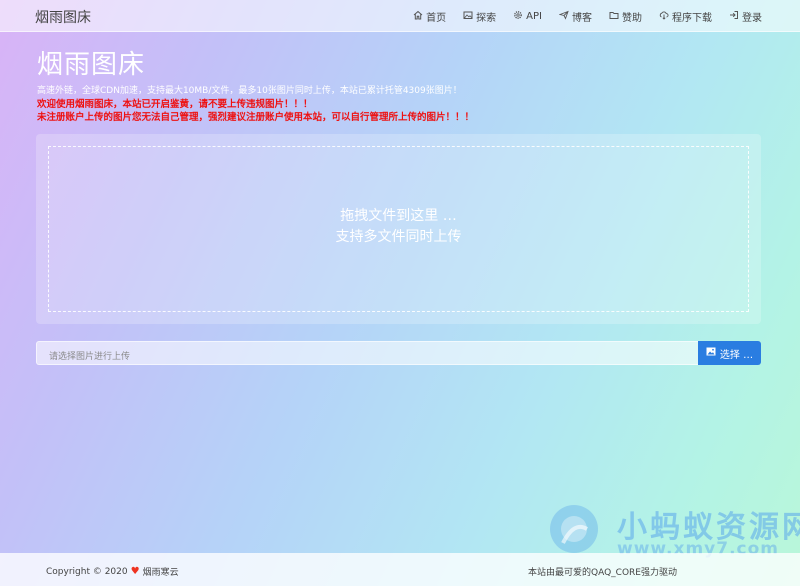 The height and width of the screenshot is (586, 800). Describe the element at coordinates (563, 16) in the screenshot. I see `plane-icon` at that location.